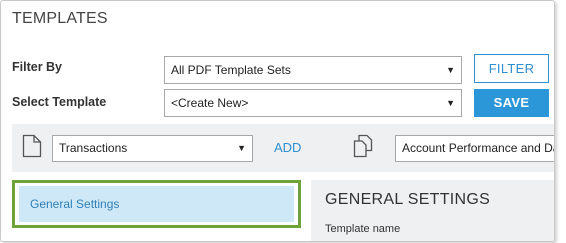 This screenshot has width=566, height=243. Describe the element at coordinates (313, 103) in the screenshot. I see `template-select: <Create New> ▼` at that location.